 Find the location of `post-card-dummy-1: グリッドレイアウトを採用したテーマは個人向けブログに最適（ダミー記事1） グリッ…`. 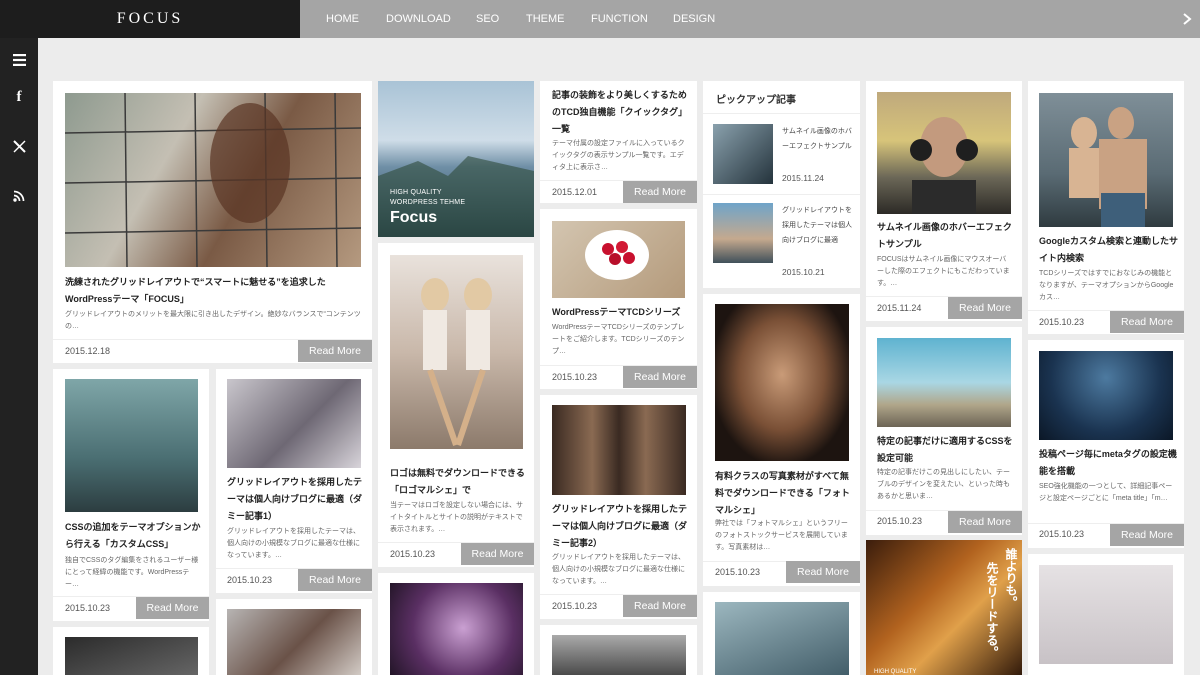

post-card-dummy-1: グリッドレイアウトを採用したテーマは個人向けブログに最適（ダミー記事1） グリッ… is located at coordinates (294, 481).